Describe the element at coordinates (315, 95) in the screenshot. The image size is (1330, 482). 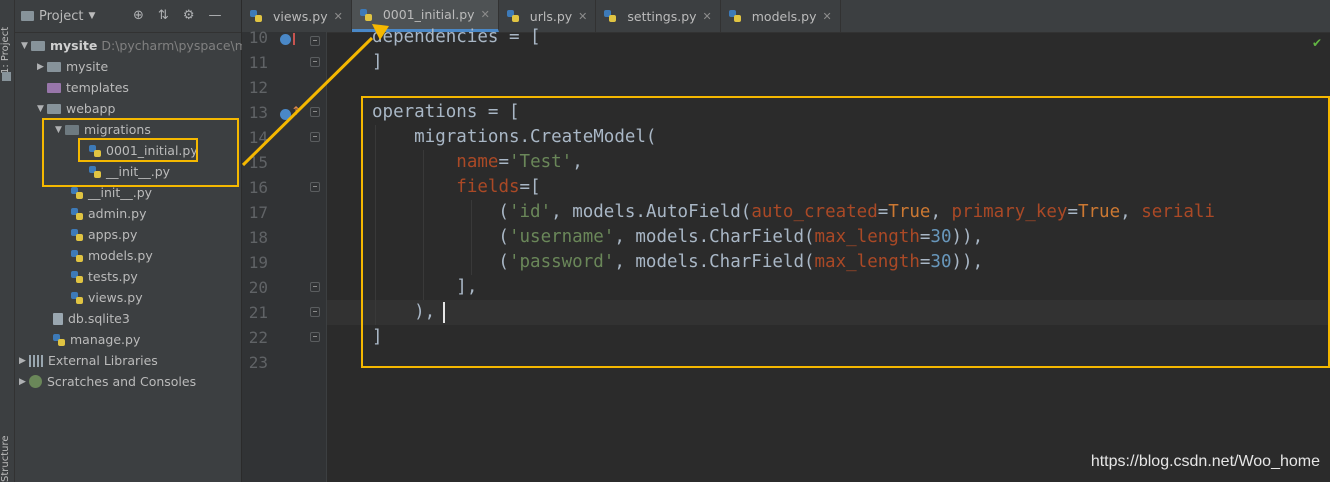
I see `annotation-arrow` at that location.